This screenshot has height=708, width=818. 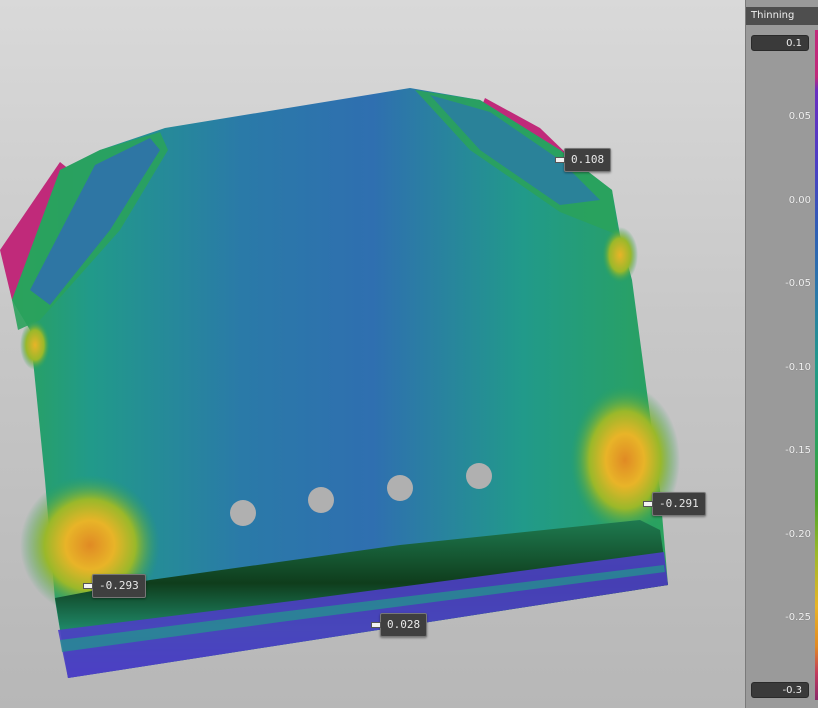 I want to click on callout-right: -0.291, so click(x=674, y=504).